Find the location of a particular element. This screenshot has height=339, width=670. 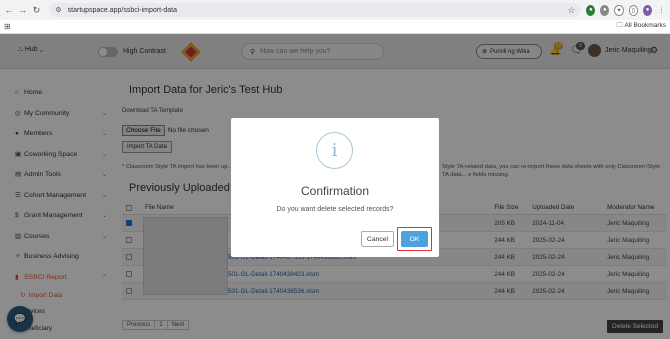

profile-avatar-icon: ● is located at coordinates (648, 10).